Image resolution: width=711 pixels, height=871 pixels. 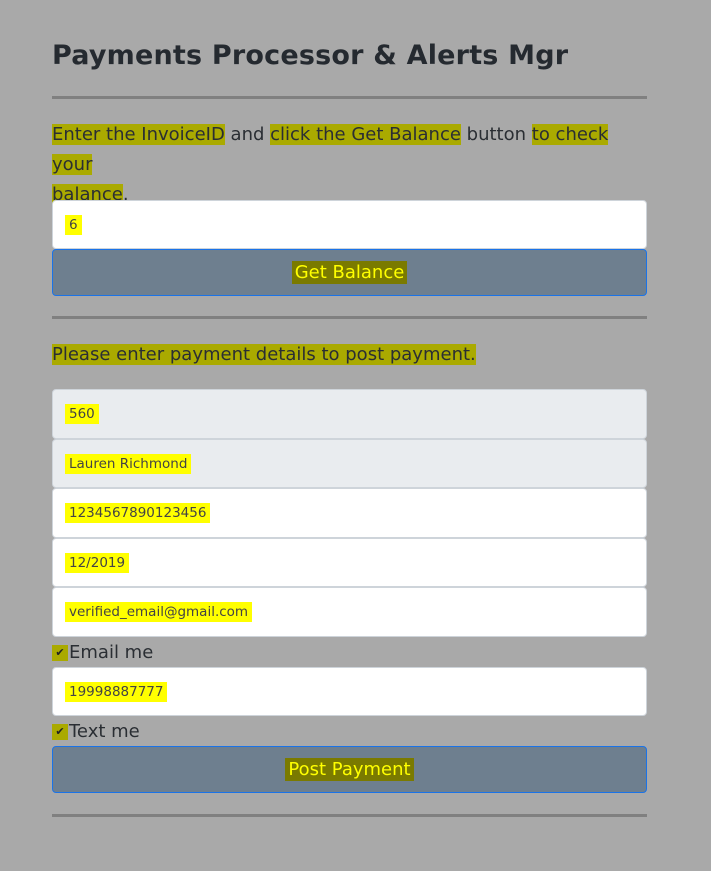 I want to click on input-value: 6, so click(x=73, y=224).